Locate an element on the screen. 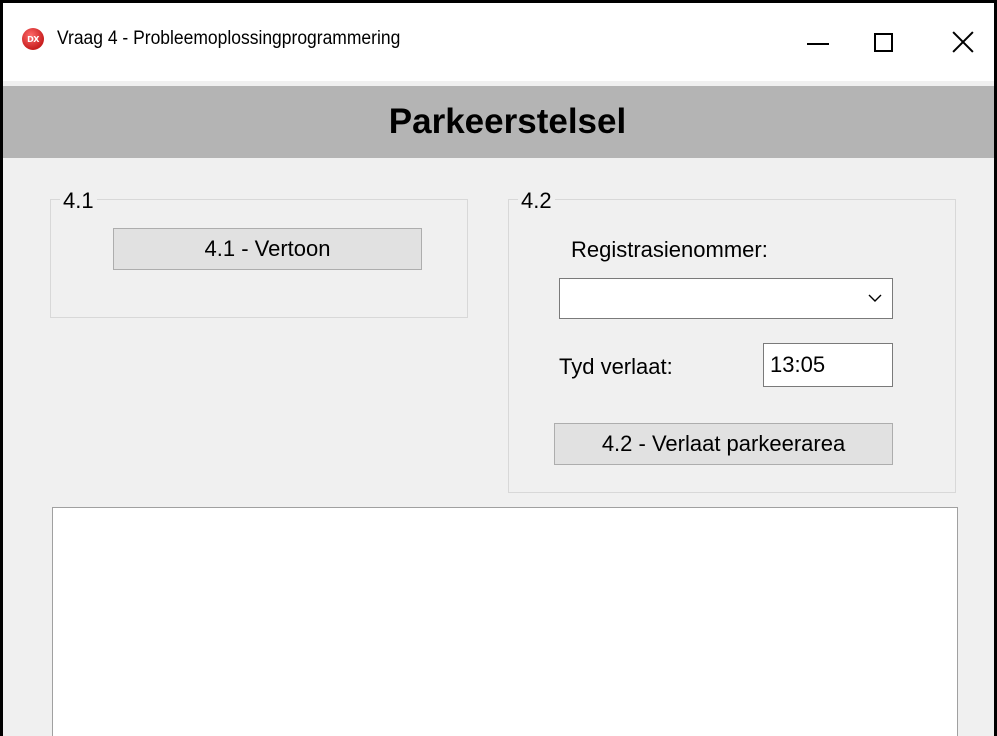  close-icon is located at coordinates (963, 42).